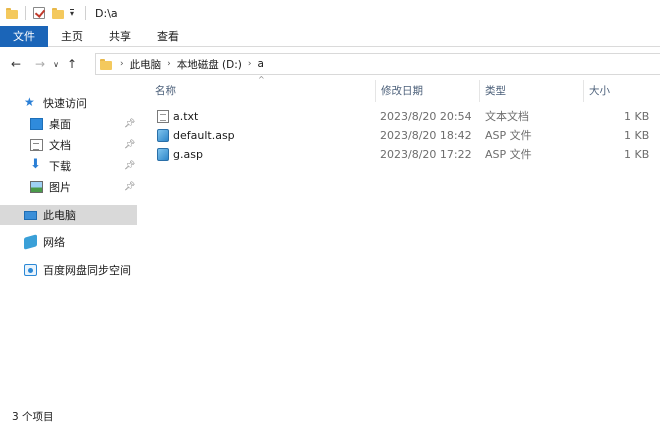  Describe the element at coordinates (426, 154) in the screenshot. I see `file-modified: 2023/8/20 17:22` at that location.